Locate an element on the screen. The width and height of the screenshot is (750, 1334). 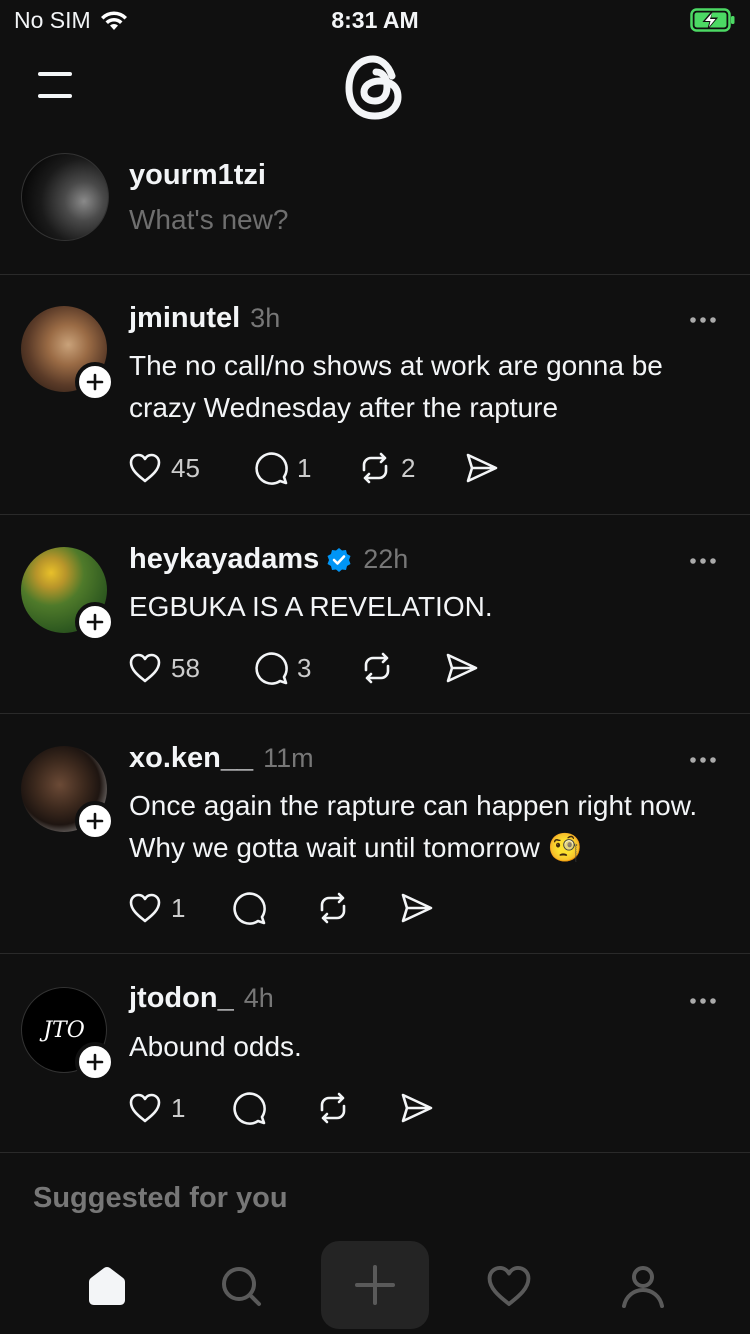
status-bar: No SIM 8:31 AM is located at coordinates (375, 20).